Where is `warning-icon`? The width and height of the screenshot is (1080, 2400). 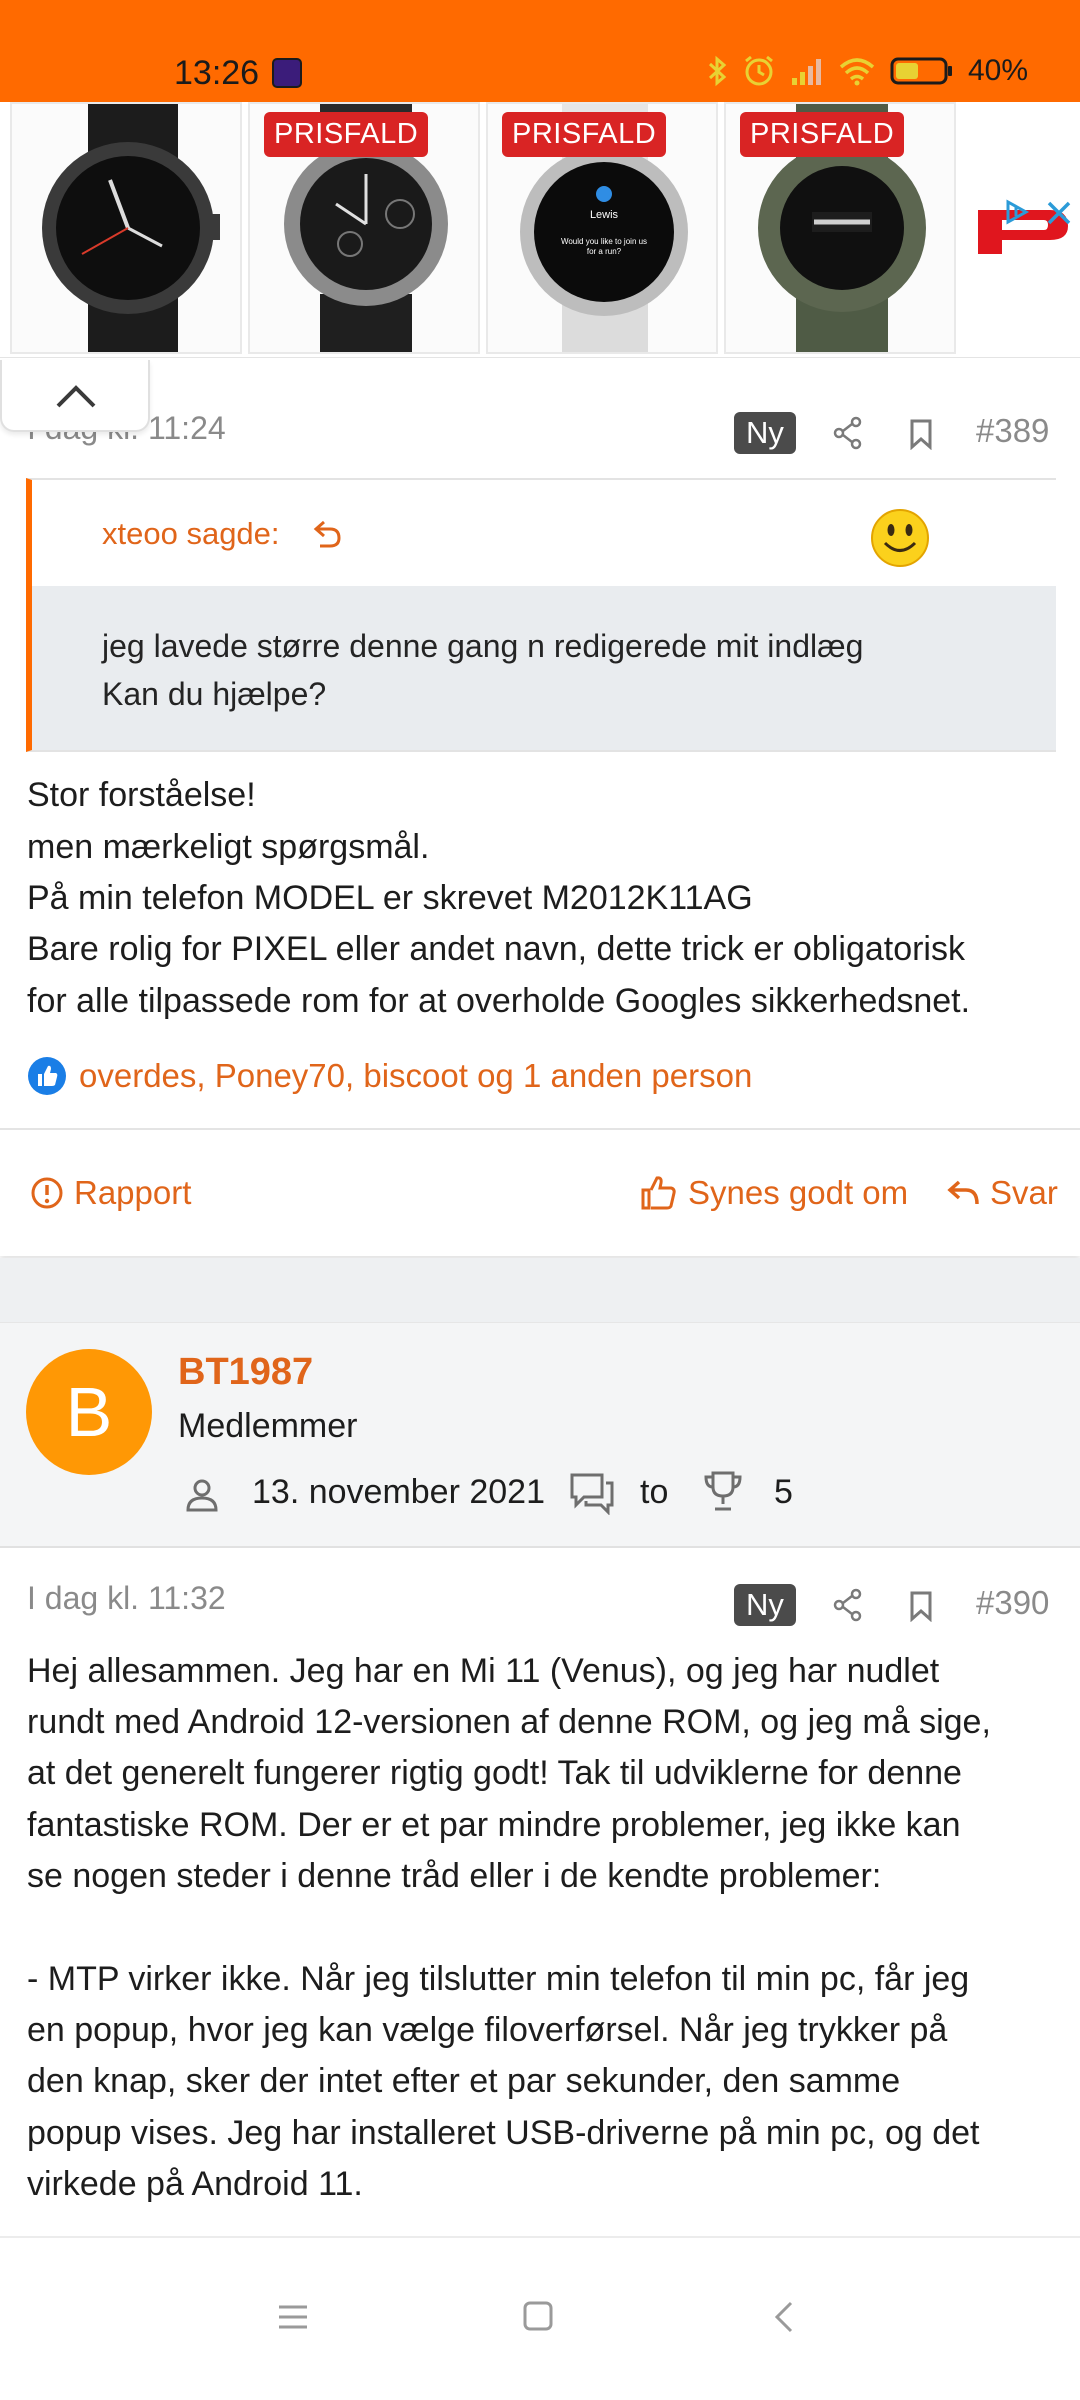 warning-icon is located at coordinates (47, 1193).